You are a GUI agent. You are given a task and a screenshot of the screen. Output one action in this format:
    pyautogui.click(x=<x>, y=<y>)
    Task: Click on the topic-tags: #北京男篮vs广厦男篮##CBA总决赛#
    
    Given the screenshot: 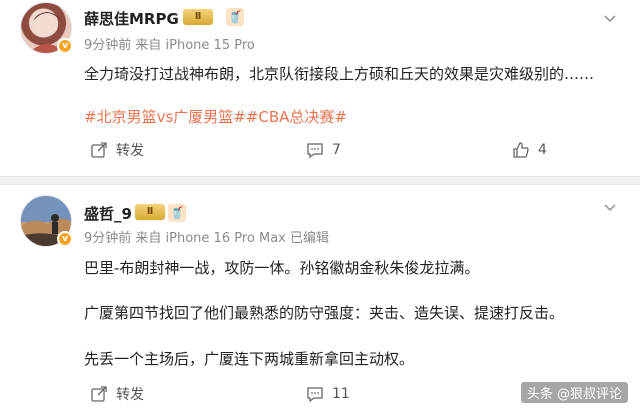 What is the action you would take?
    pyautogui.click(x=349, y=117)
    